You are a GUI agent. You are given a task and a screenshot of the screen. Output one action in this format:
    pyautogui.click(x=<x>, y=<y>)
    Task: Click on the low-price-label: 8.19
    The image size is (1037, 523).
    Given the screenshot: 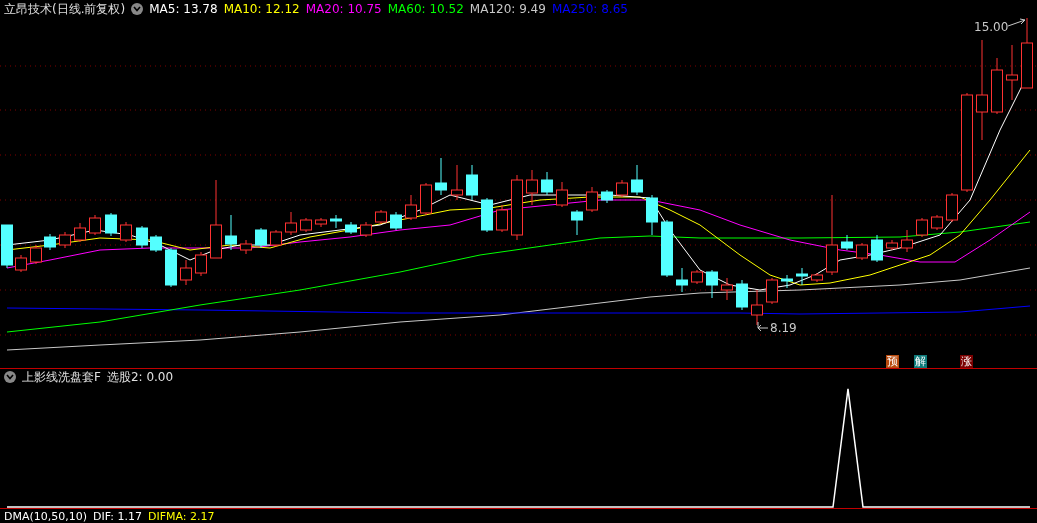 What is the action you would take?
    pyautogui.click(x=783, y=328)
    